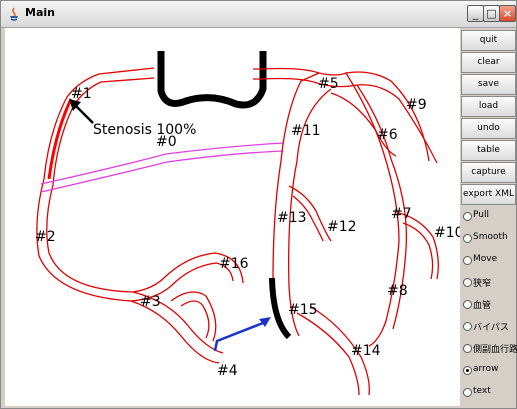  I want to click on label-s6: #6, so click(387, 135).